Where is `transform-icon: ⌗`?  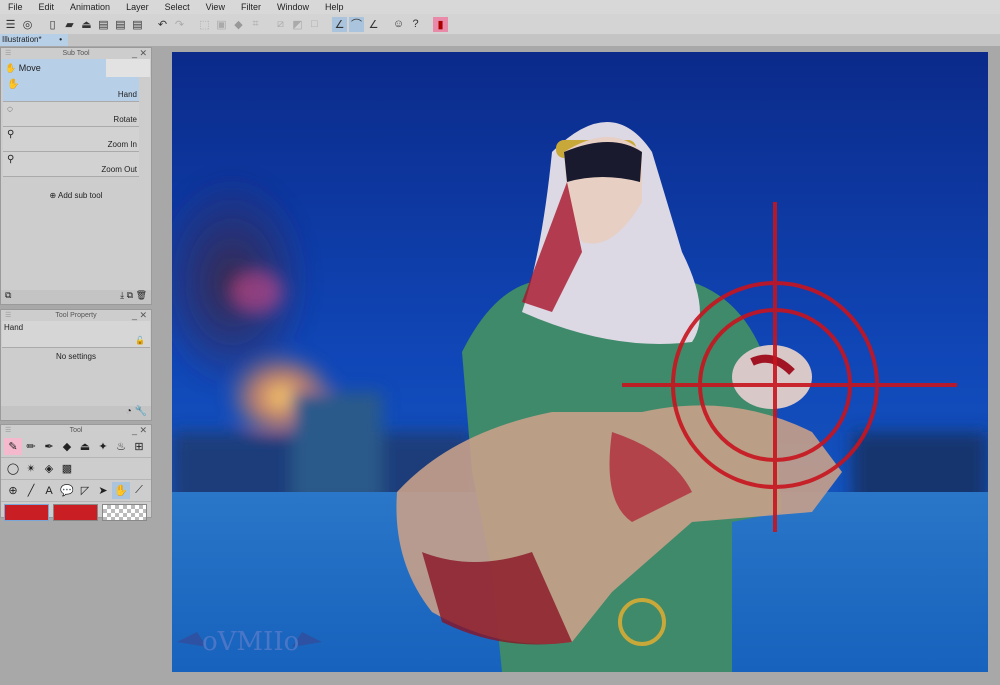 transform-icon: ⌗ is located at coordinates (255, 24).